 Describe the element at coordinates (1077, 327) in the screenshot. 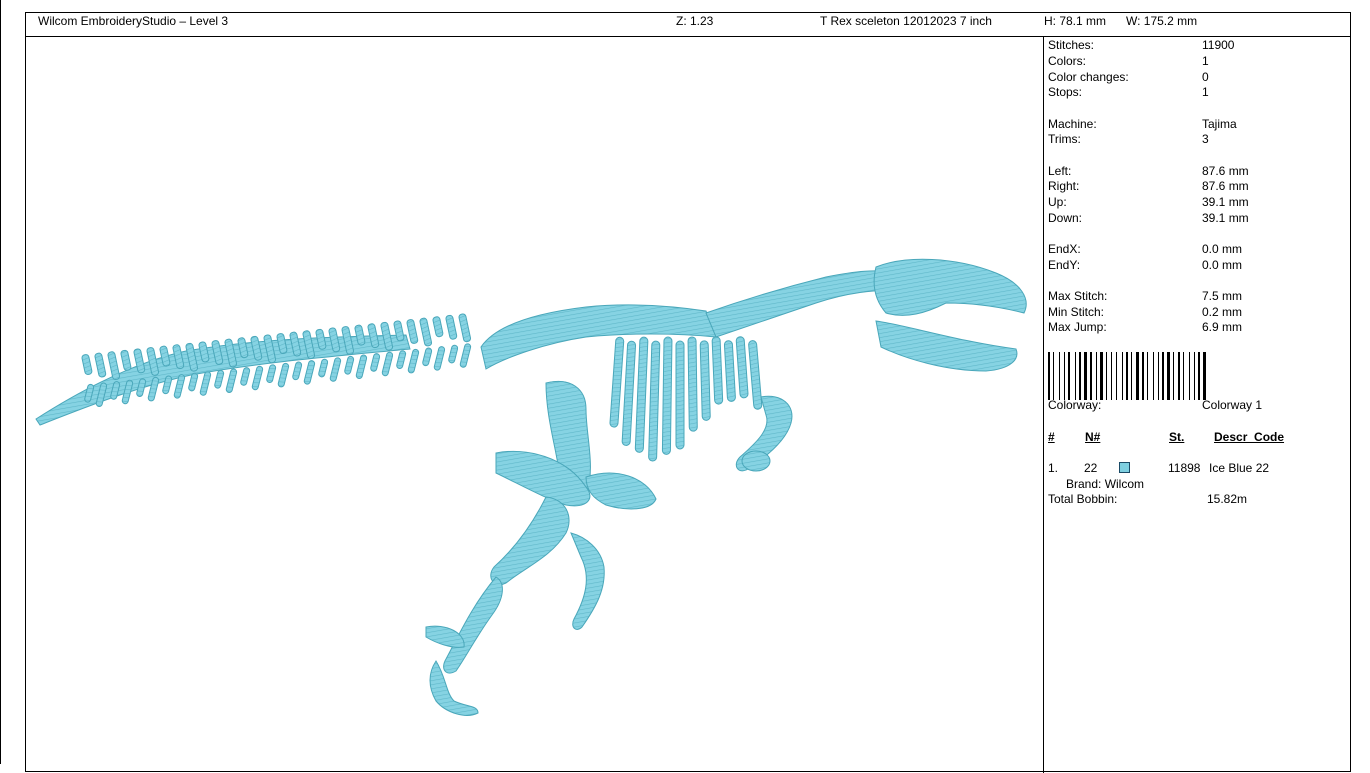

I see `stat-label: Max Jump:` at that location.